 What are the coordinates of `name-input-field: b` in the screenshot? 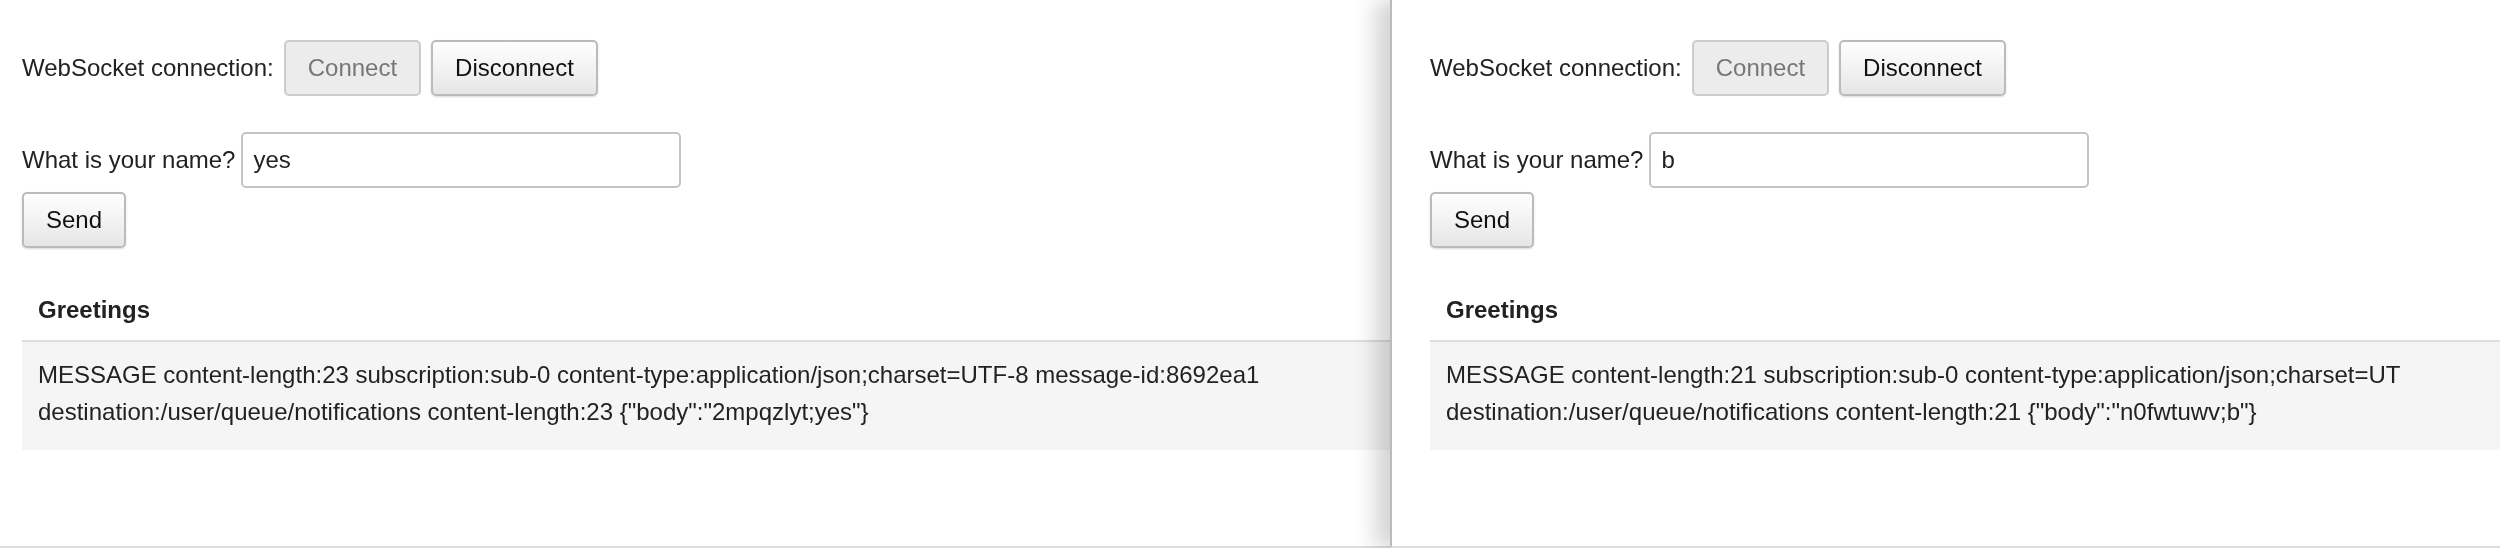 It's located at (1869, 160).